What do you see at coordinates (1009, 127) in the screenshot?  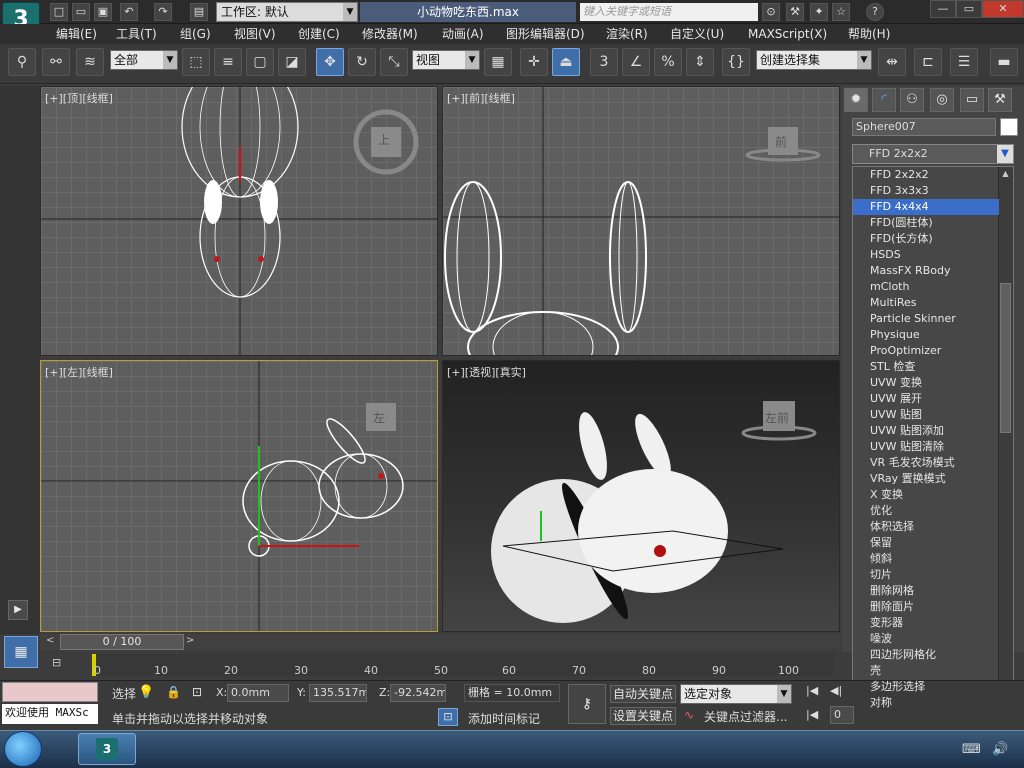 I see `object-color-swatch` at bounding box center [1009, 127].